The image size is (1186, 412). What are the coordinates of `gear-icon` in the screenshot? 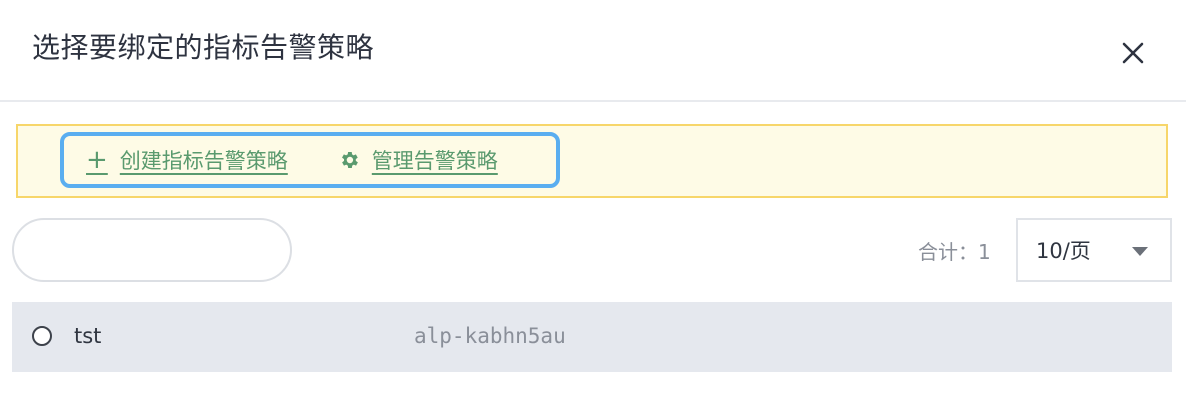 It's located at (349, 160).